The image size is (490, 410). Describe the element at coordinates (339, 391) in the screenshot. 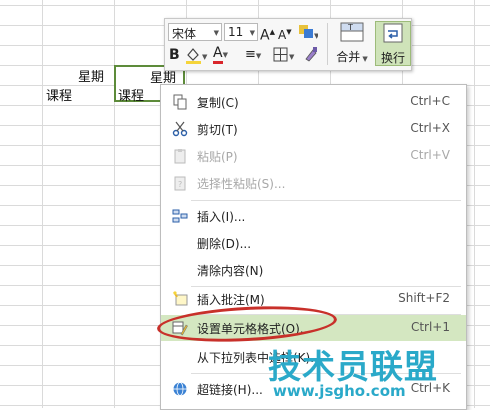

I see `watermark-url: www.jsgho.com` at that location.